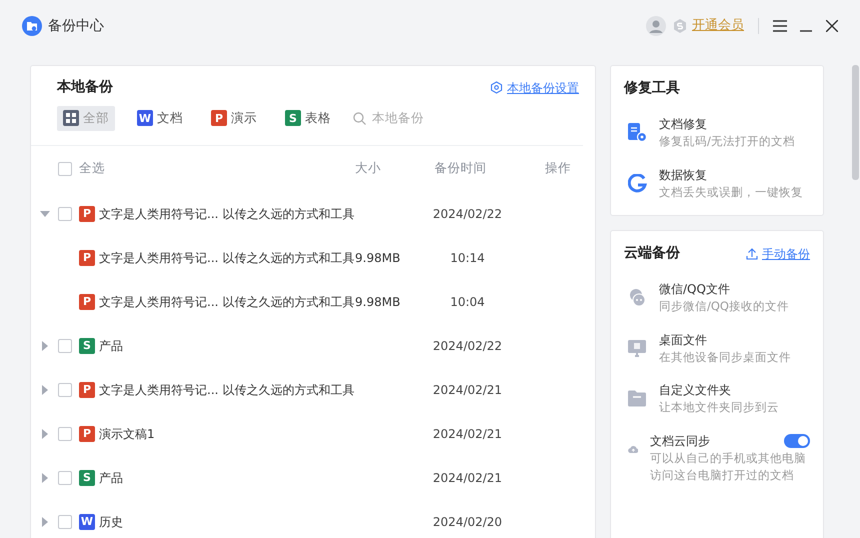 Image resolution: width=860 pixels, height=538 pixels. I want to click on manual-backup-link: 手动备份, so click(778, 253).